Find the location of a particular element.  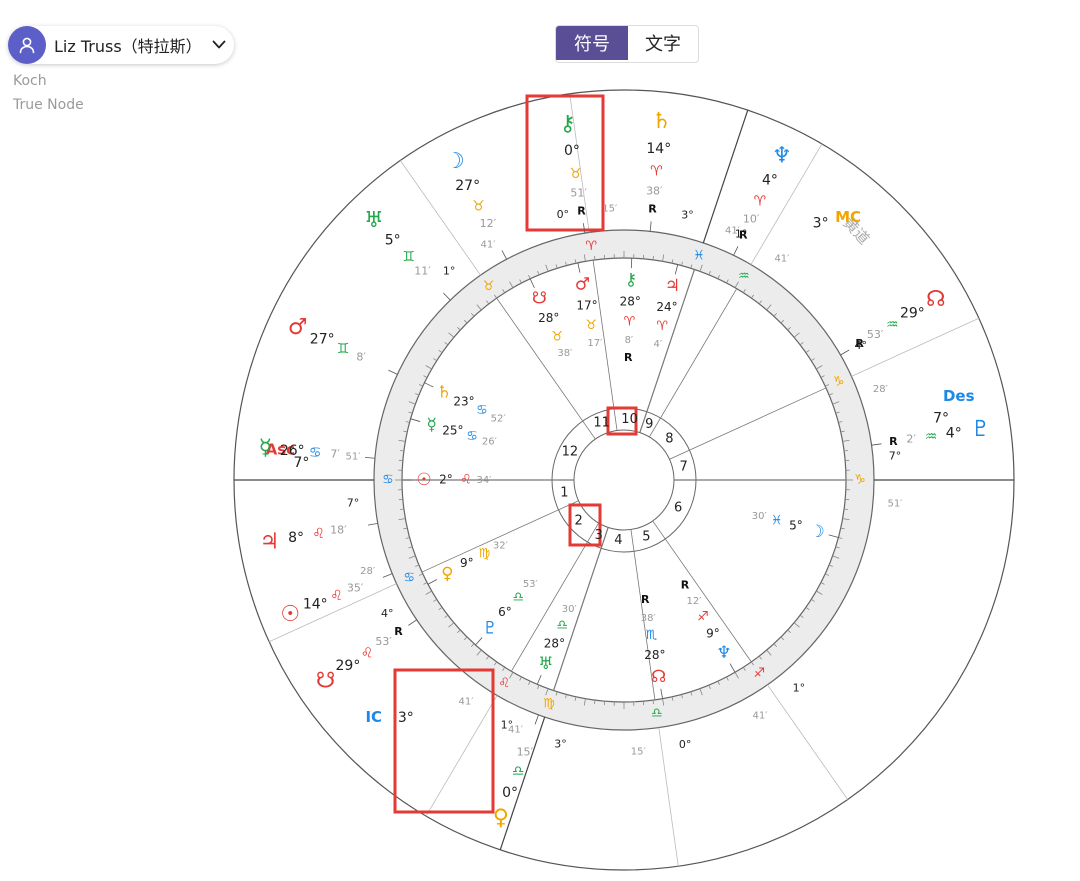

center-circle is located at coordinates (624, 480).